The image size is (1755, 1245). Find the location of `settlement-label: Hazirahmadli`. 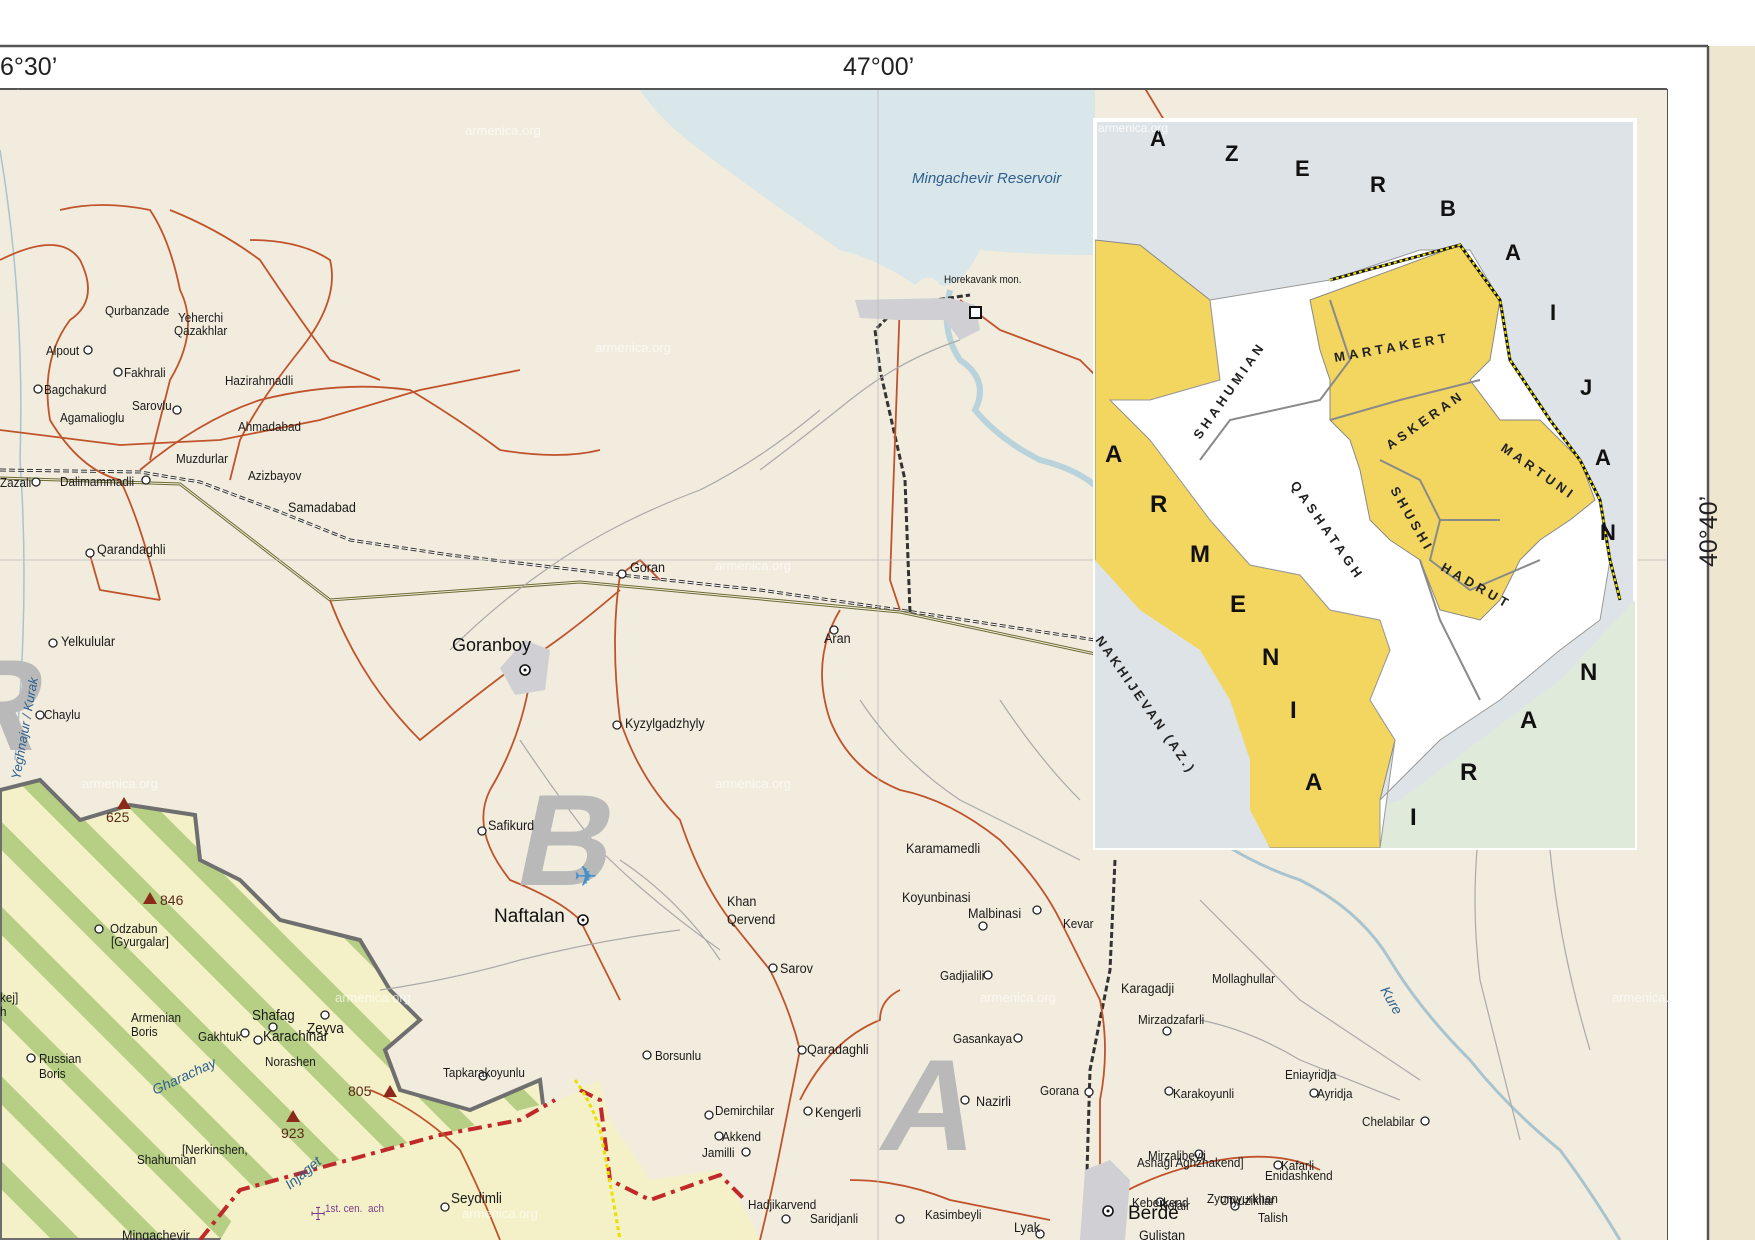

settlement-label: Hazirahmadli is located at coordinates (259, 380).